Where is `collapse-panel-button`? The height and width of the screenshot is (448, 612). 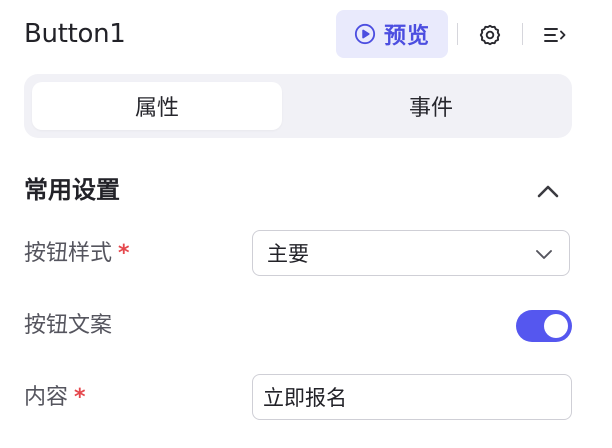 collapse-panel-button is located at coordinates (555, 35).